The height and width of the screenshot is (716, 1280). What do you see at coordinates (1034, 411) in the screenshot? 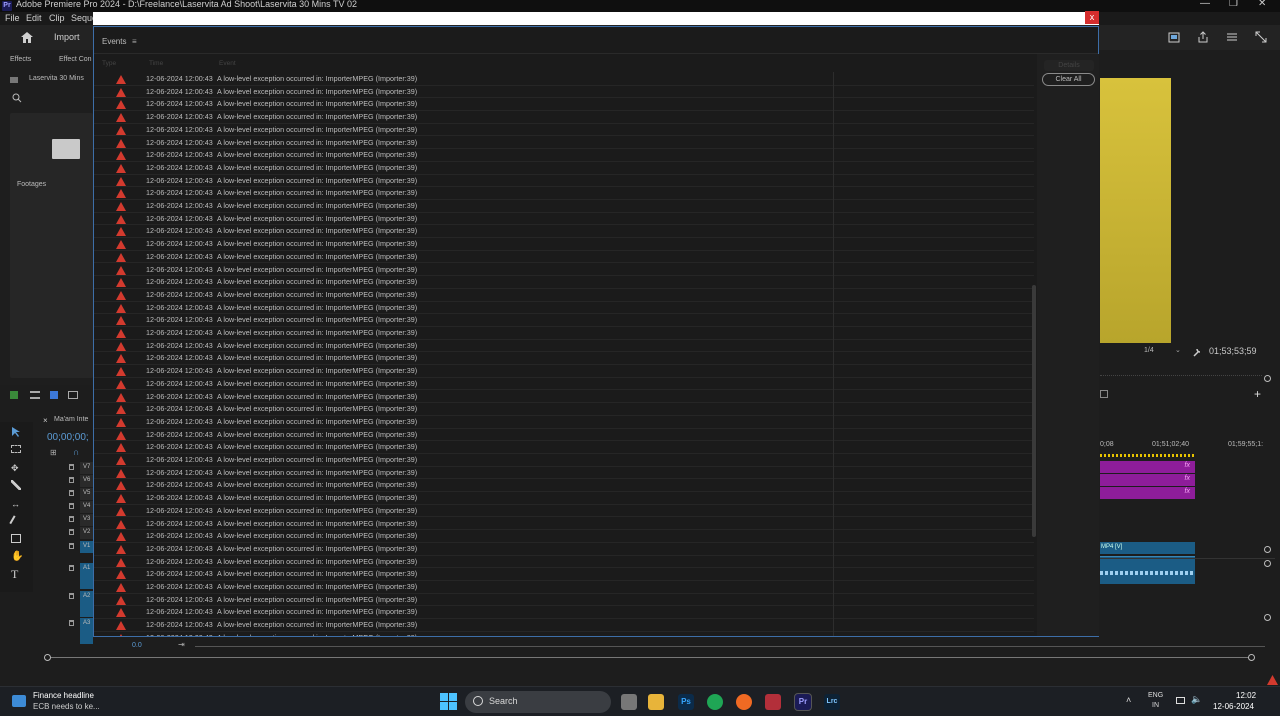
I see `events-scrollbar` at bounding box center [1034, 411].